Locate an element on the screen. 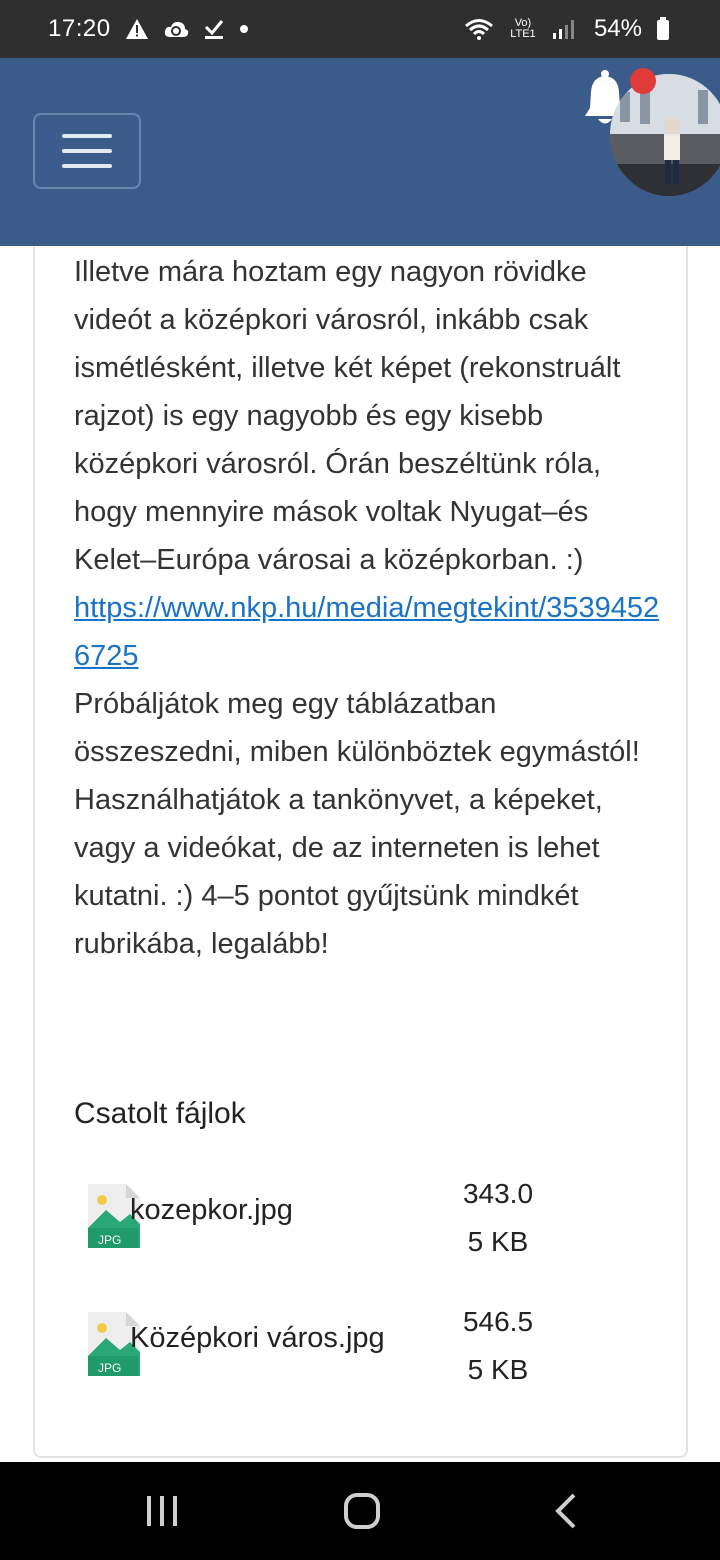  signal-icon is located at coordinates (563, 29).